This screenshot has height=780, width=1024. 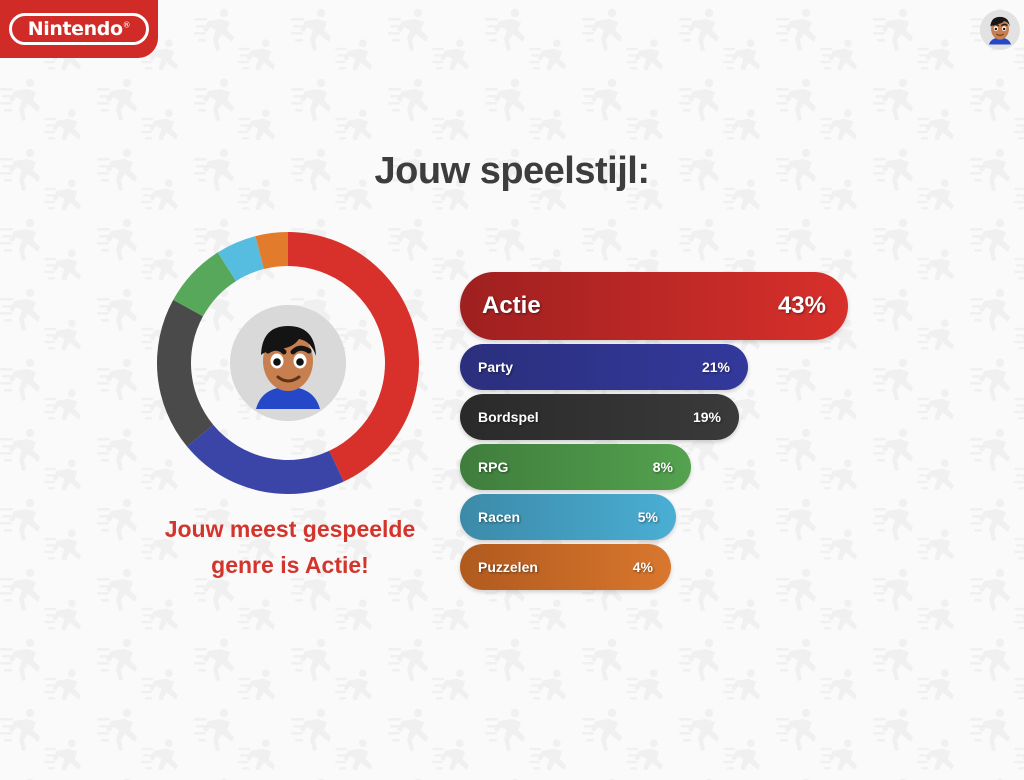 I want to click on genre-bar-bordspel: Bordspel 19%, so click(x=599, y=417).